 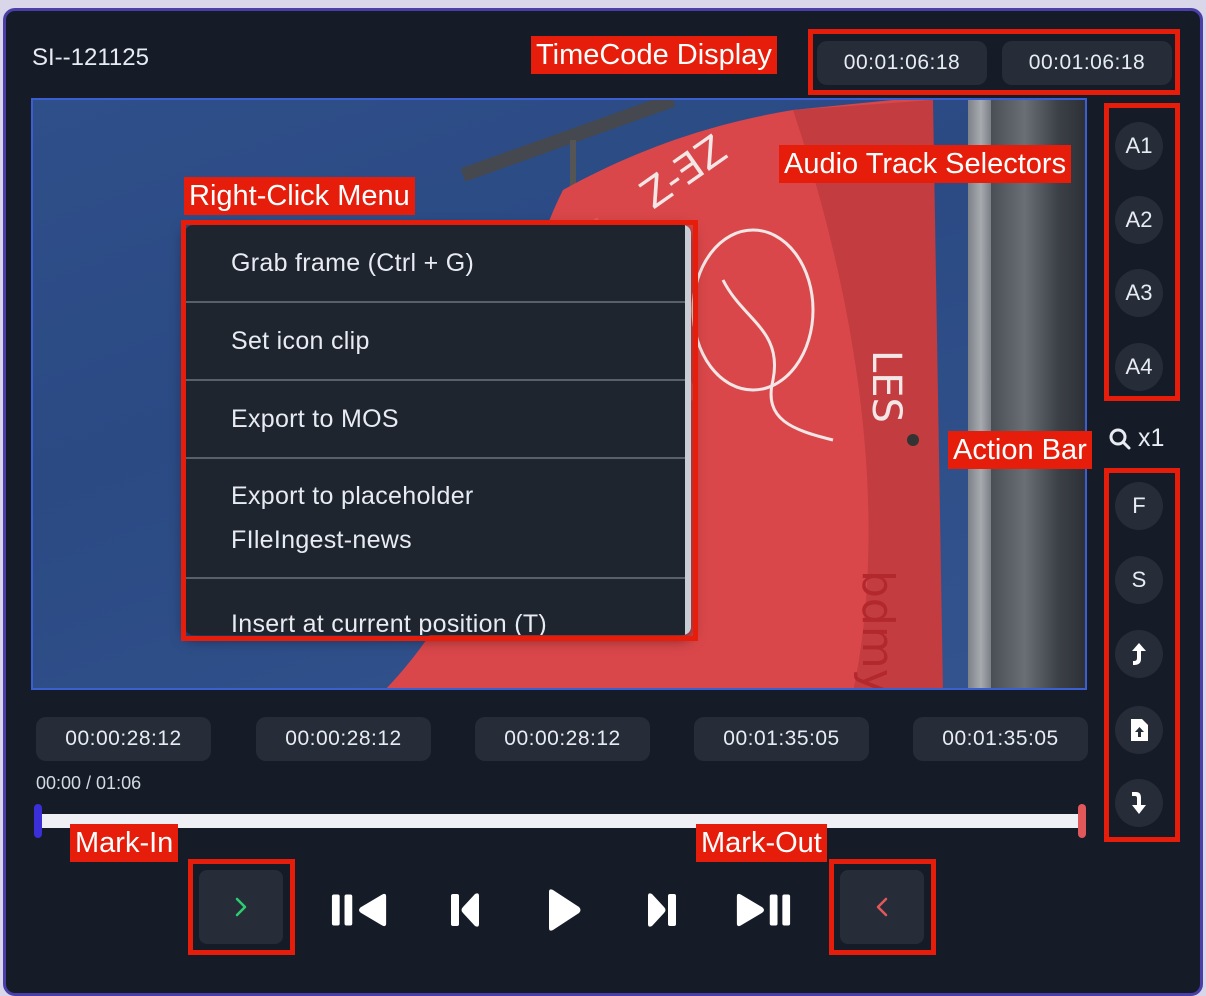 I want to click on menu-item-export-to-placeholder: Export to placeholder FIleIngest-news, so click(x=438, y=519).